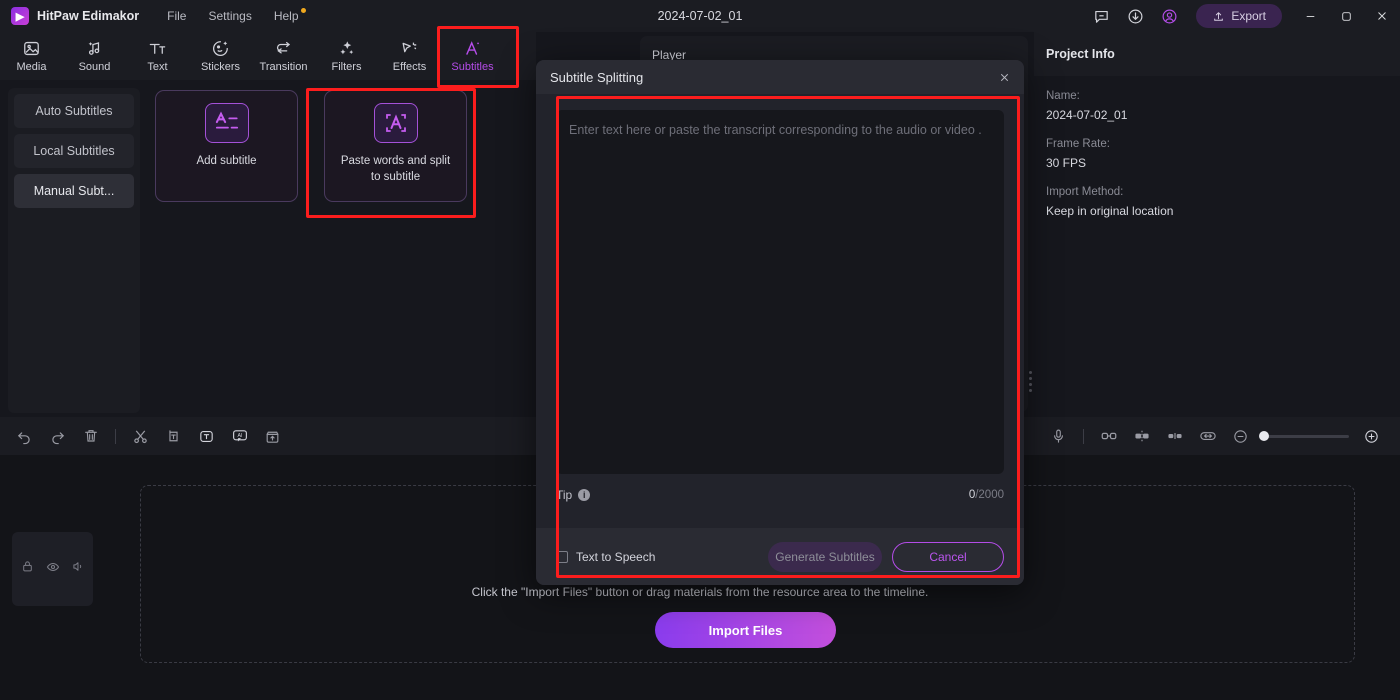  I want to click on svg-text: AI, so click(239, 436).